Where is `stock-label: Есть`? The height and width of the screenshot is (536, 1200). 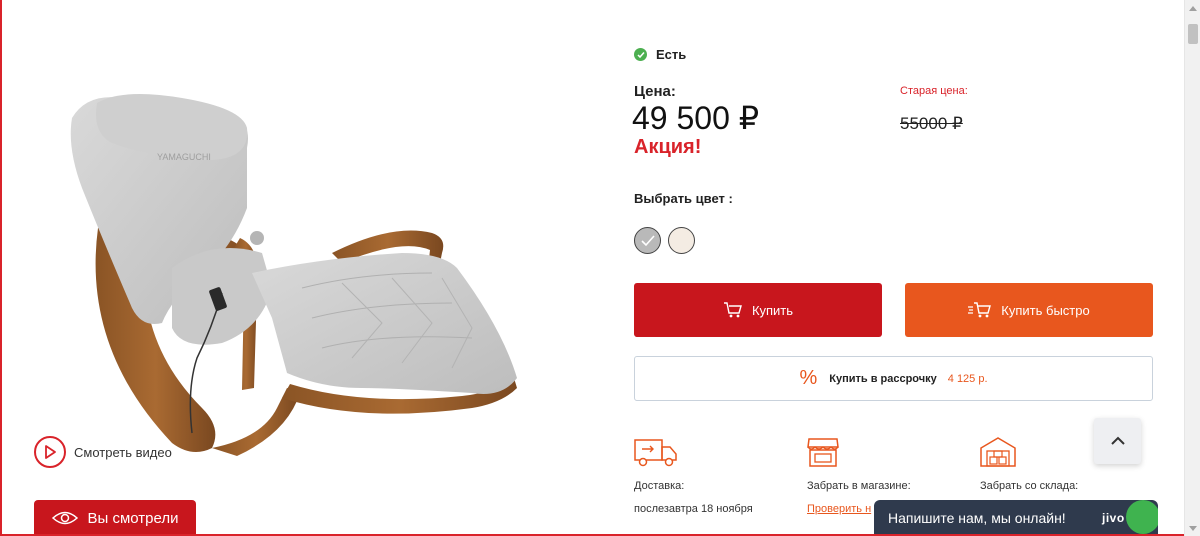
stock-label: Есть is located at coordinates (671, 54).